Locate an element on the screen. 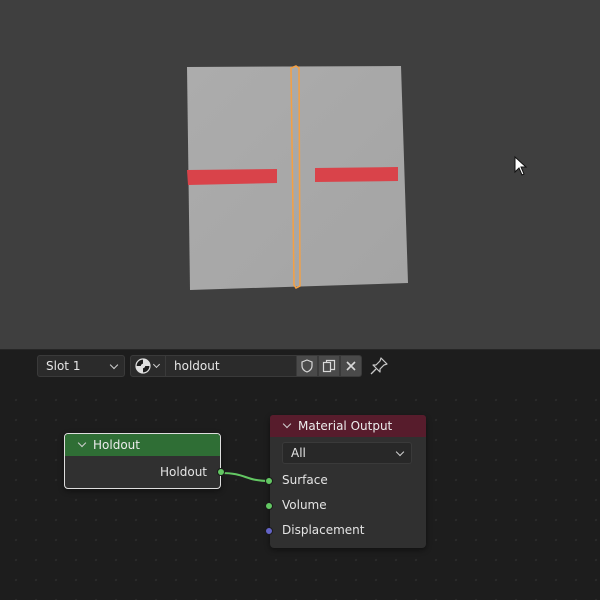 This screenshot has height=600, width=600. target-dropdown: All is located at coordinates (347, 453).